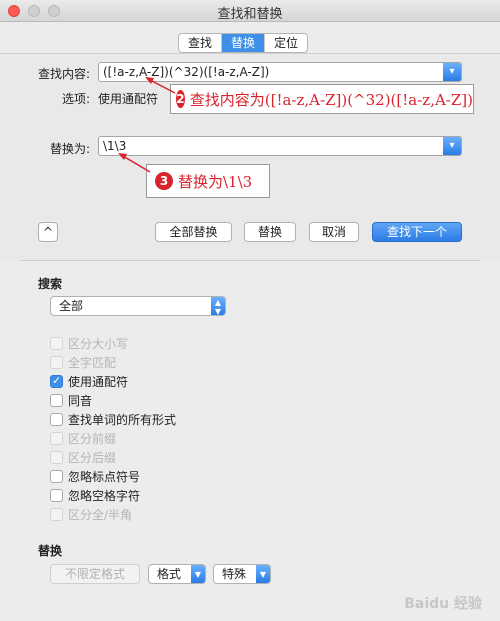 The image size is (500, 621). I want to click on replace-label: 替换为:, so click(70, 149).